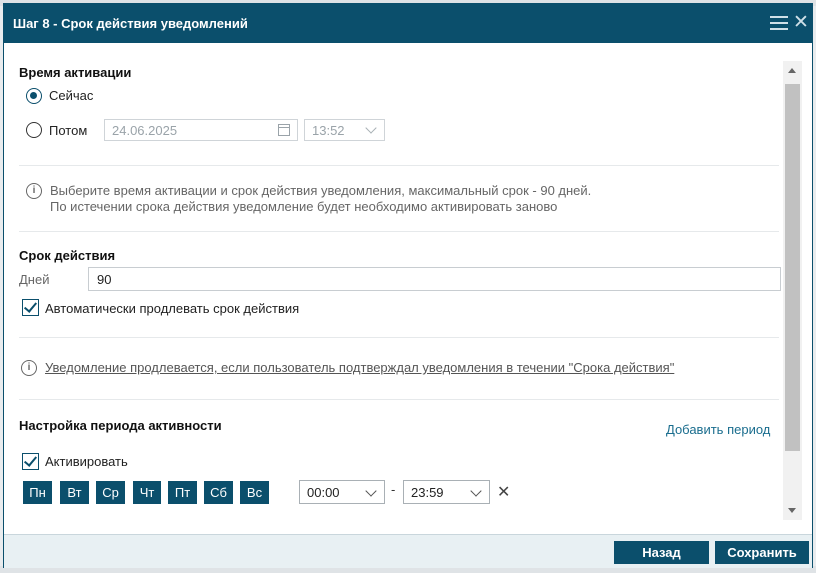  I want to click on activate-label: Активировать, so click(86, 461).